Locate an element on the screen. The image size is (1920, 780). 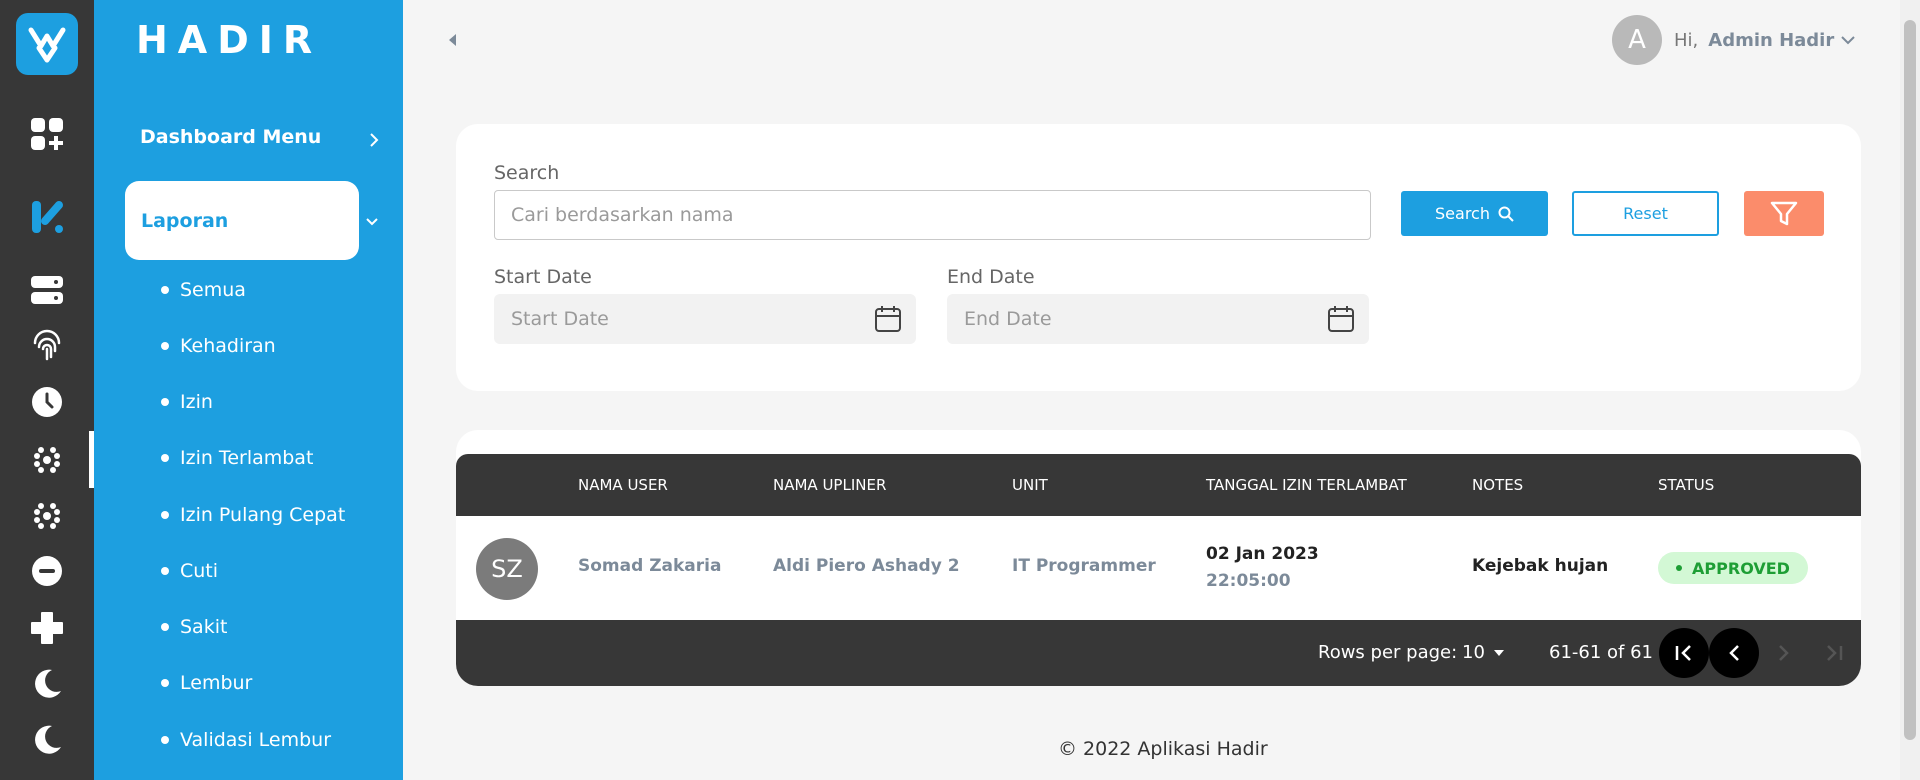
cell-nama-upliner: Aldi Piero Ashady 2 is located at coordinates (866, 566).